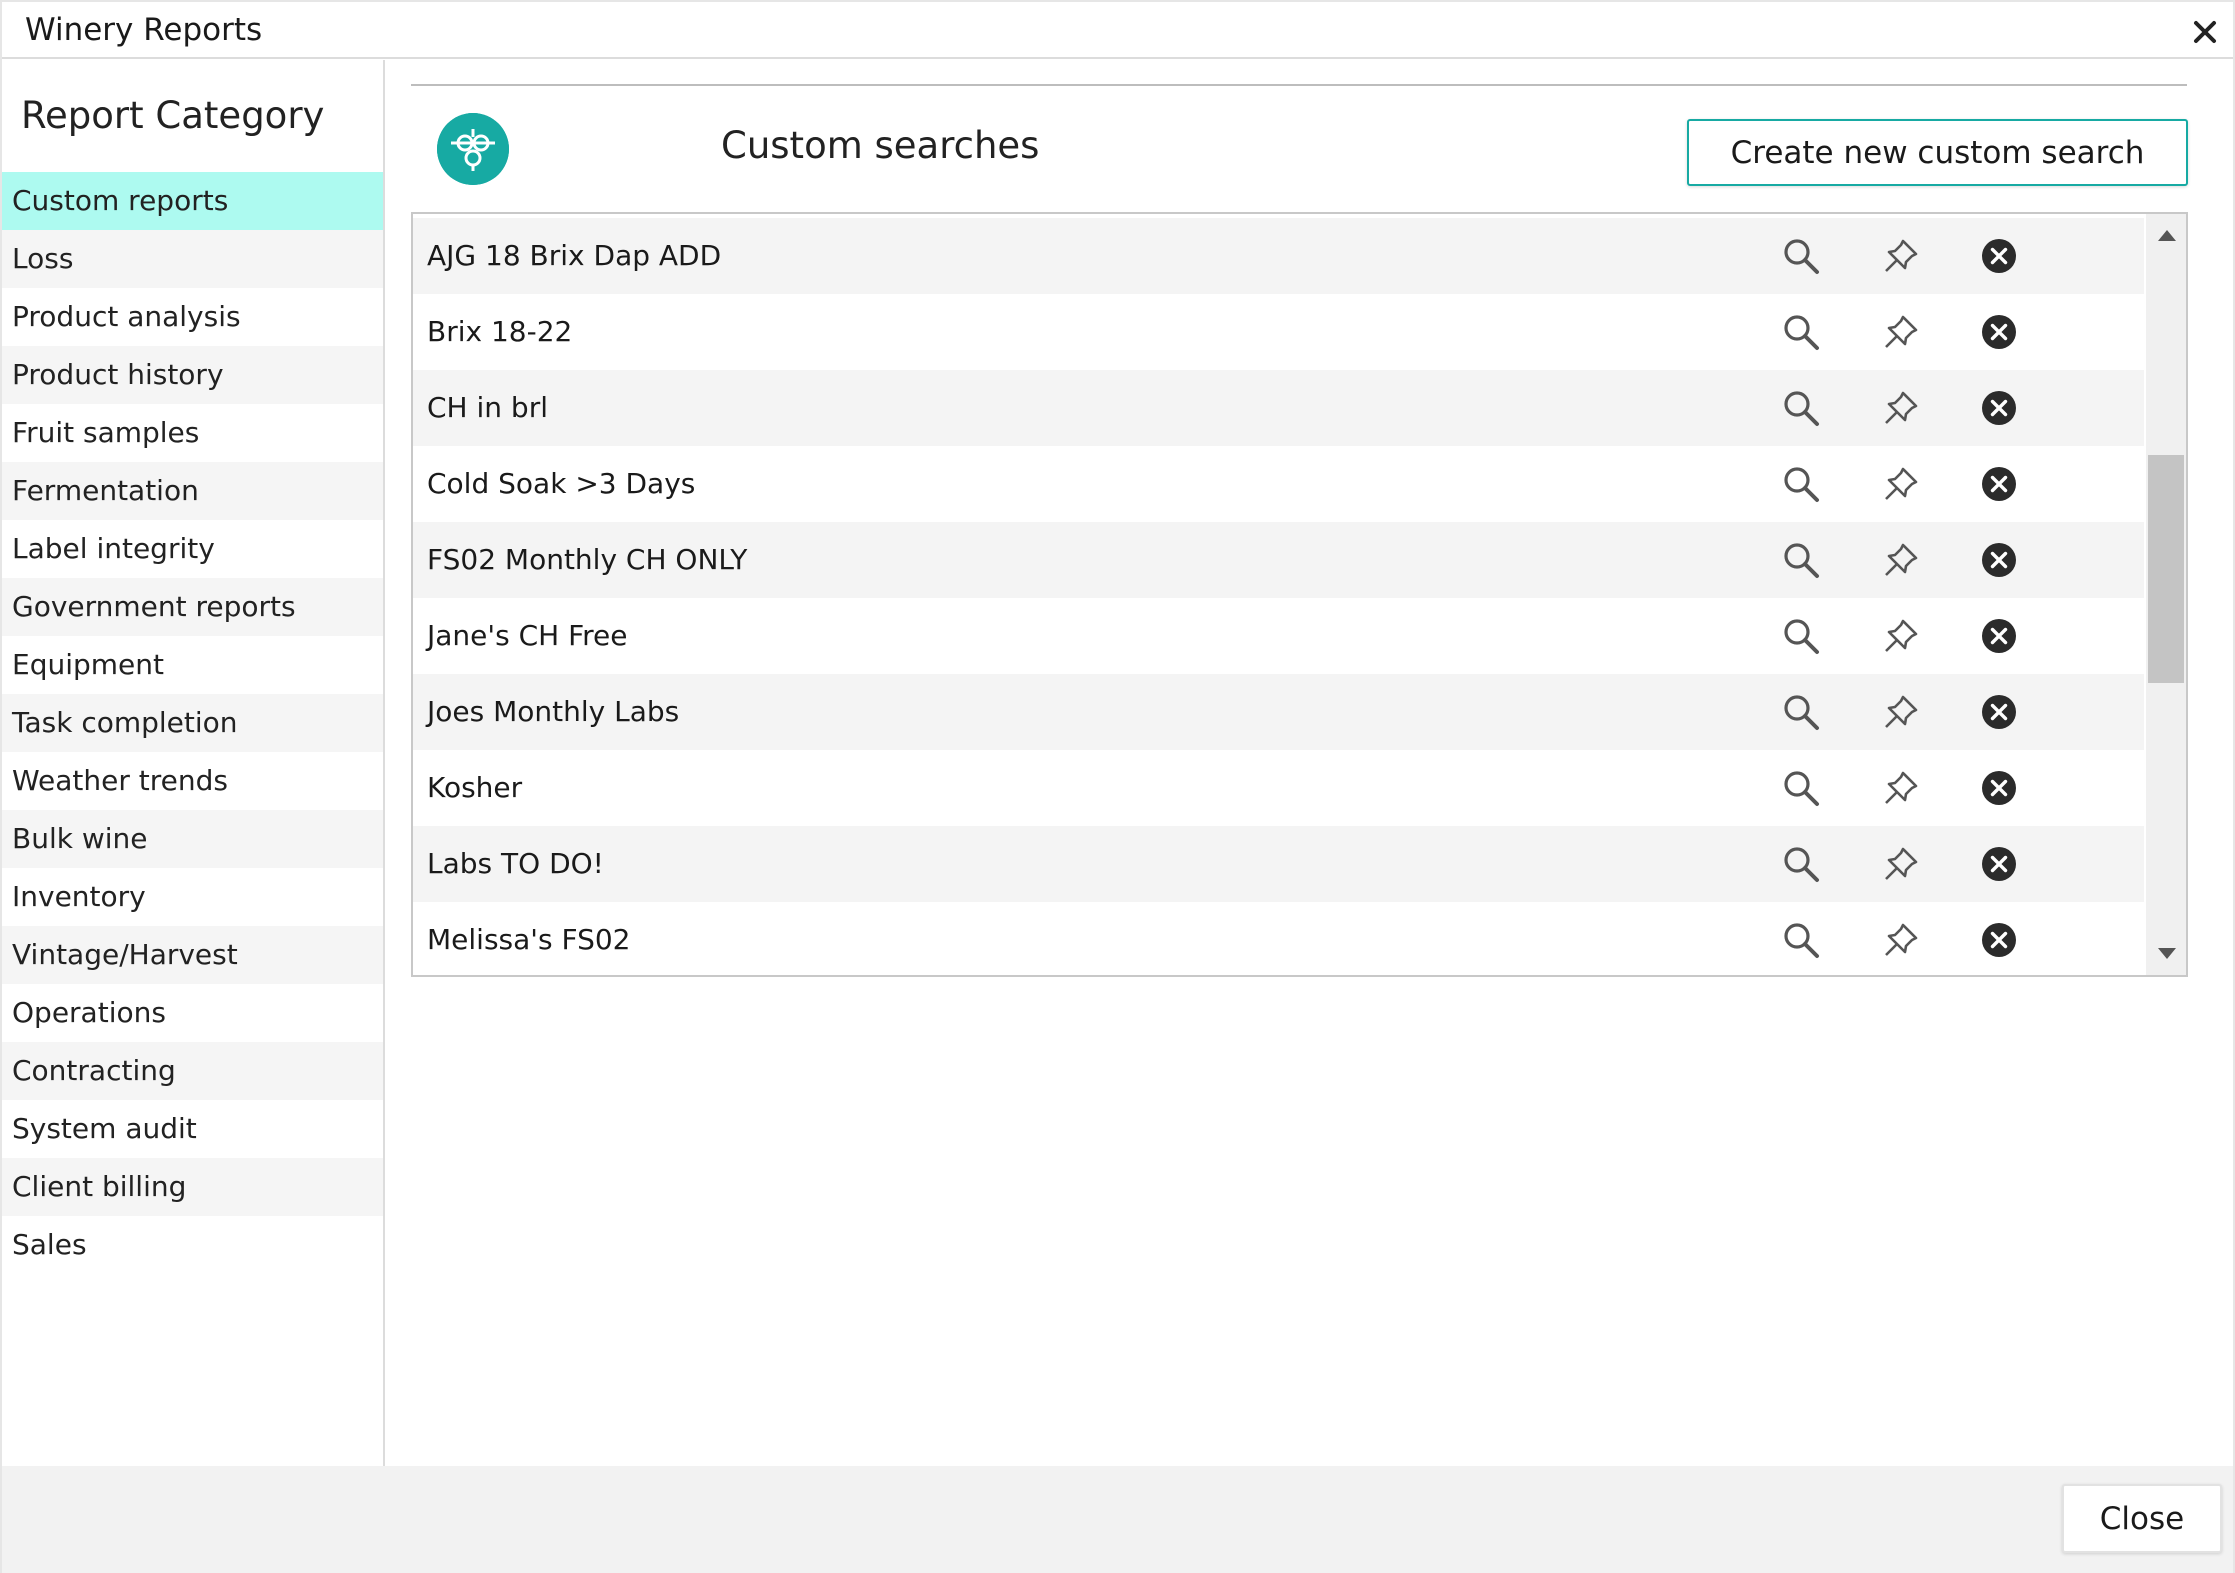  I want to click on sidebar-item-client-billing: Client billing, so click(192, 1187).